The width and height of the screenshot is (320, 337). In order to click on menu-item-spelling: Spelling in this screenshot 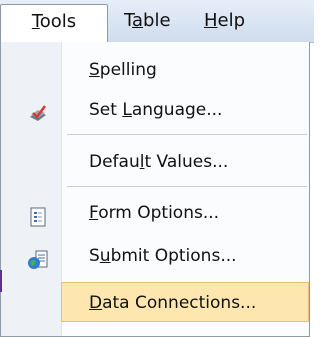, I will do `click(155, 70)`.